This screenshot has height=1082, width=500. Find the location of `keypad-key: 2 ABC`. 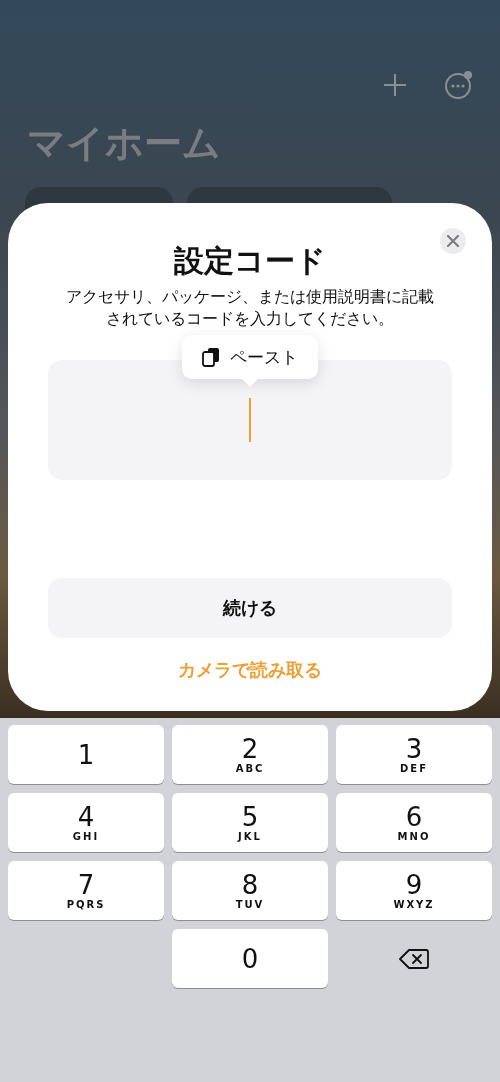

keypad-key: 2 ABC is located at coordinates (250, 754).